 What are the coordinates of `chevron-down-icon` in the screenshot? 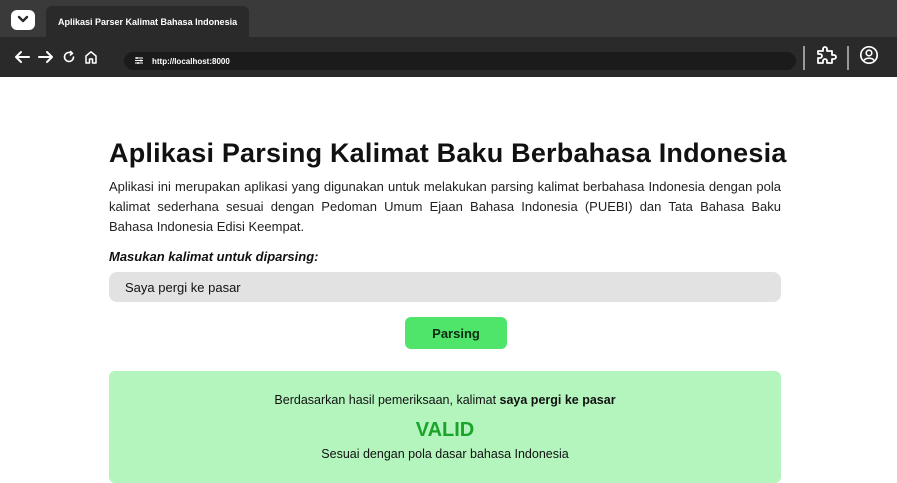 It's located at (23, 20).